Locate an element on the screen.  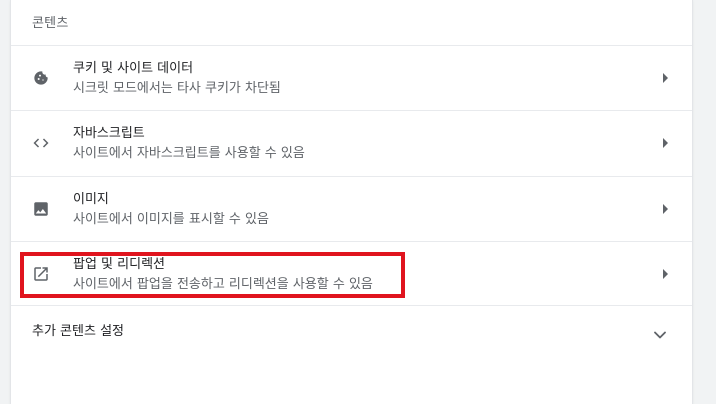
row-description: 사이트에서 자바스크립트를 사용할 수 있음 is located at coordinates (189, 153).